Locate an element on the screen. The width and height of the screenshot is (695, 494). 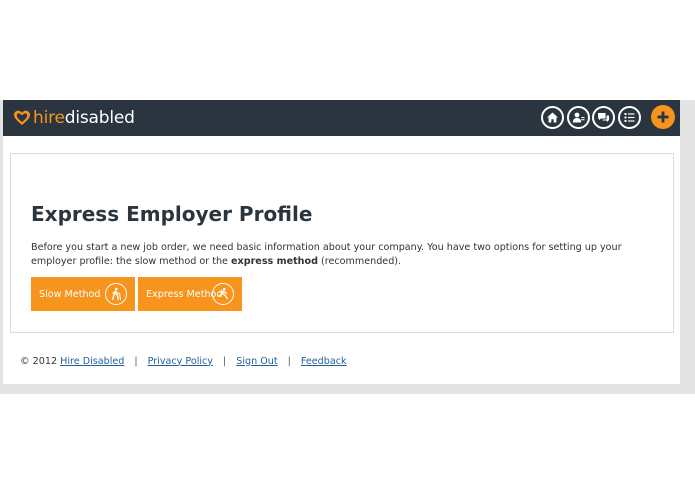
company-link: Hire Disabled is located at coordinates (92, 361).